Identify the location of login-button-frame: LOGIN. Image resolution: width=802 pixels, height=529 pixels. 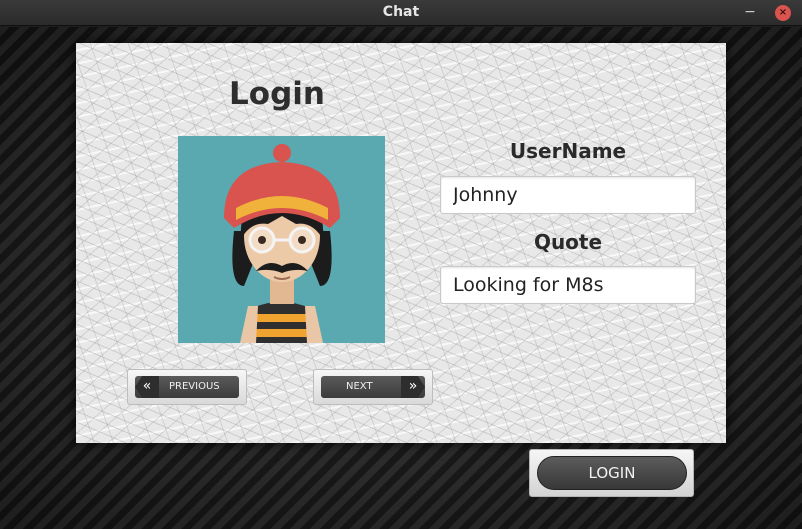
(611, 473).